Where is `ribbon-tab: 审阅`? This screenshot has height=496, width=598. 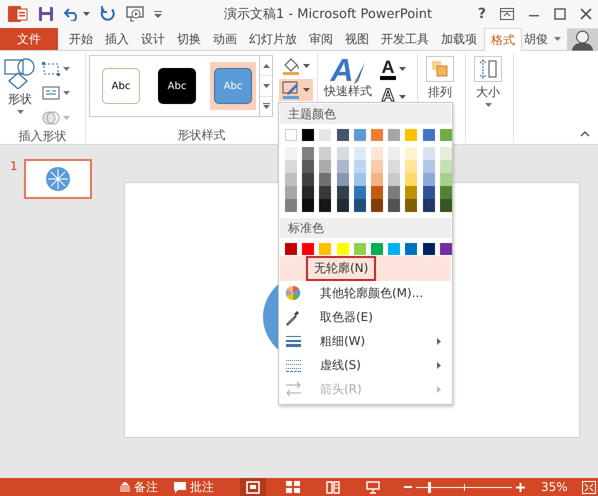
ribbon-tab: 审阅 is located at coordinates (321, 39).